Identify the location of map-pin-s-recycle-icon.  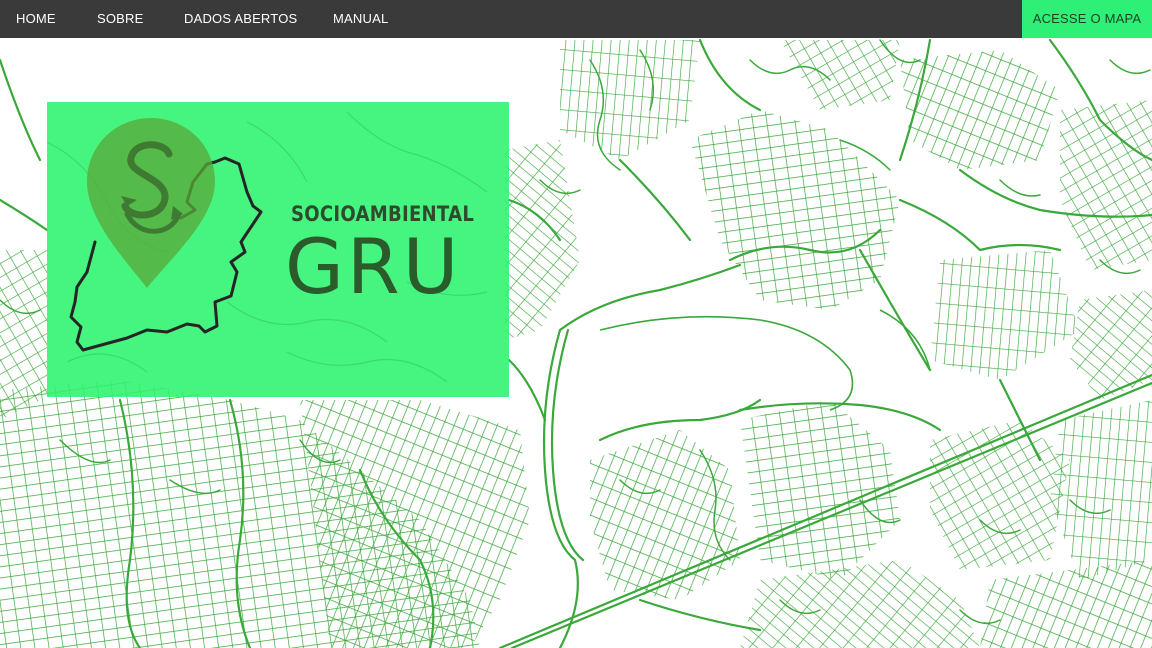
(151, 203).